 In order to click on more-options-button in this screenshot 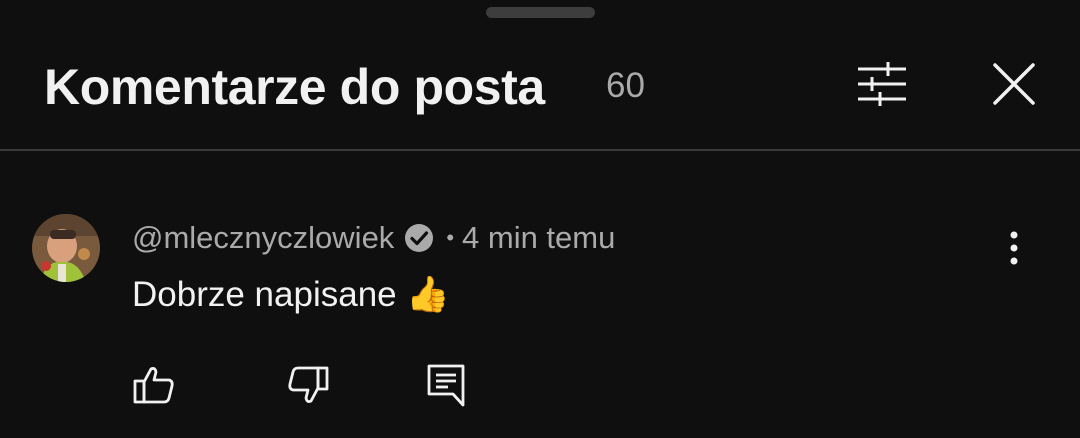, I will do `click(1014, 248)`.